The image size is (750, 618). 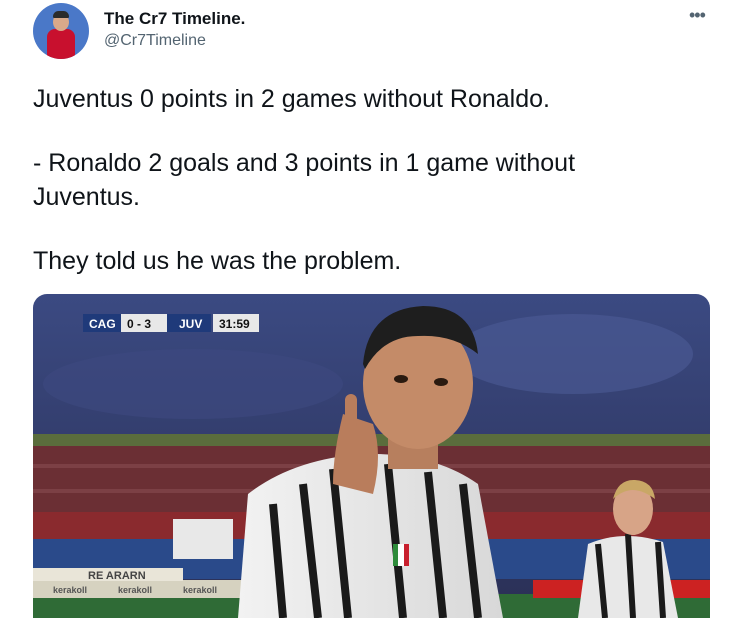 What do you see at coordinates (697, 15) in the screenshot?
I see `more-options-icon: •••` at bounding box center [697, 15].